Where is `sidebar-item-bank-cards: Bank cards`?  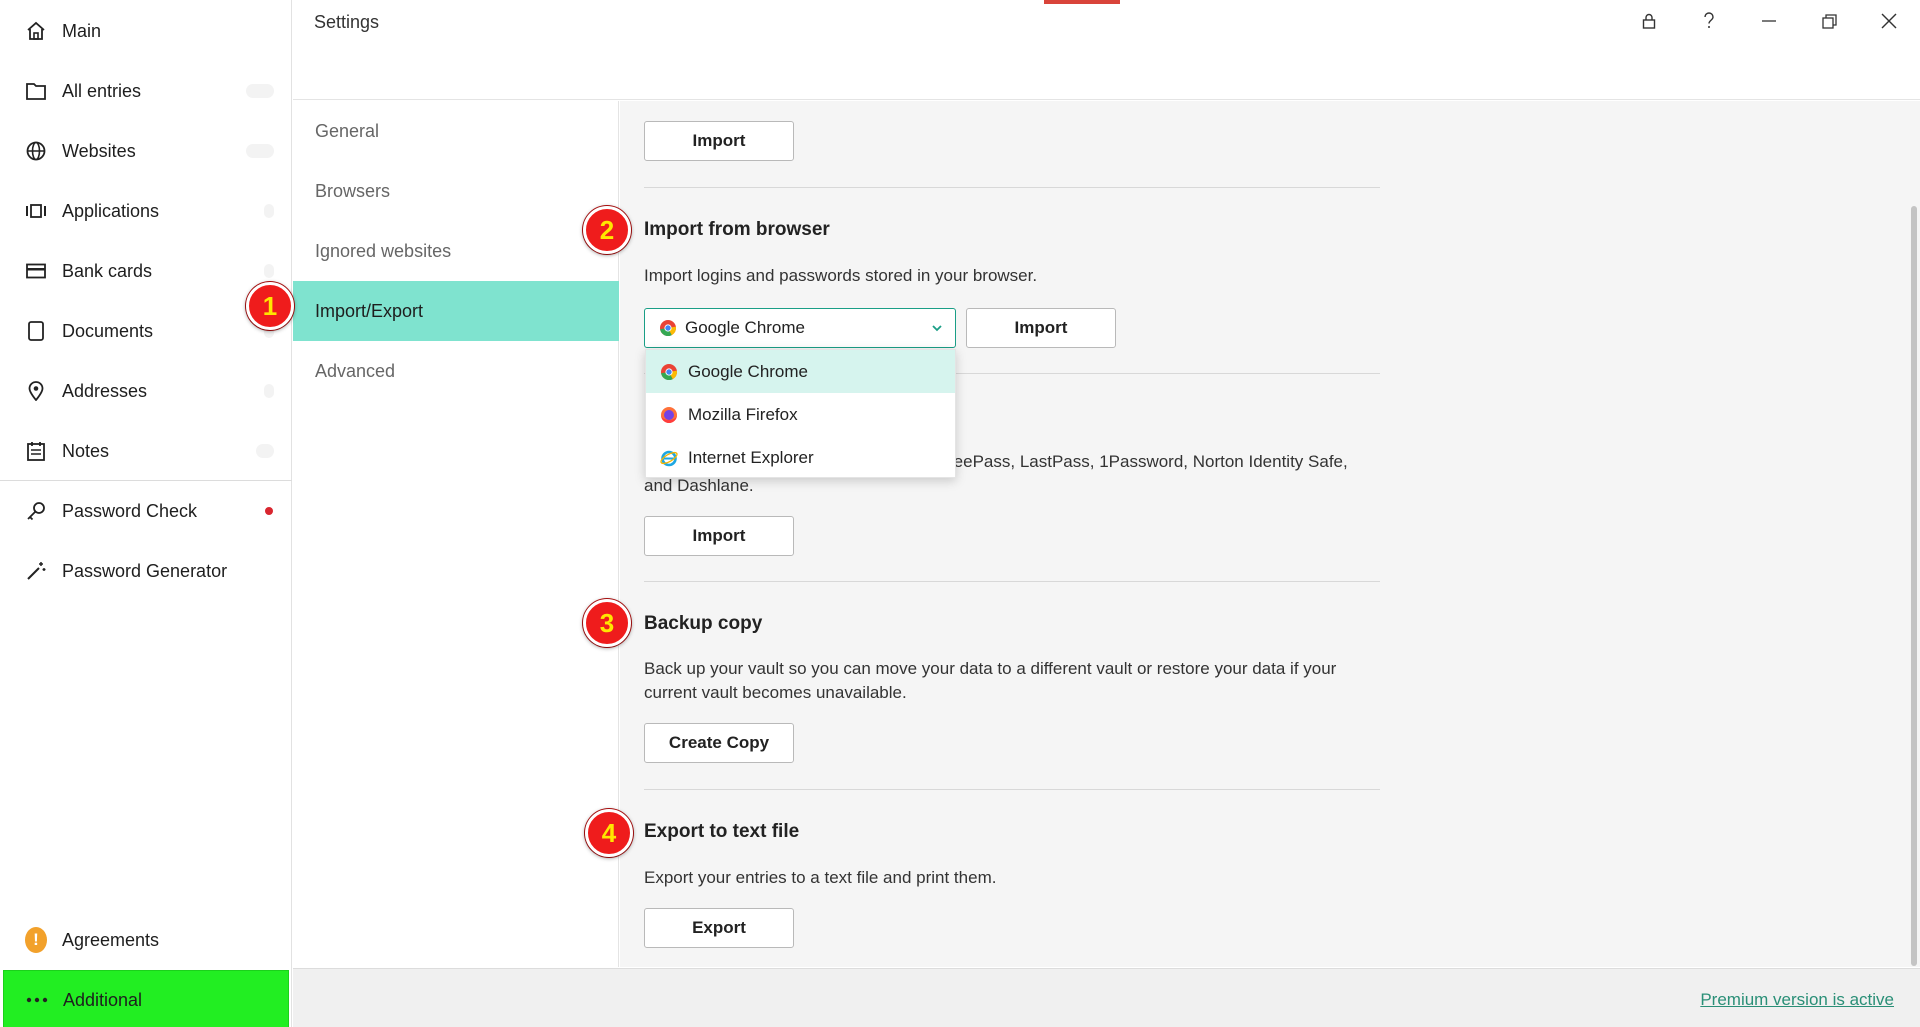
sidebar-item-bank-cards: Bank cards is located at coordinates (146, 271).